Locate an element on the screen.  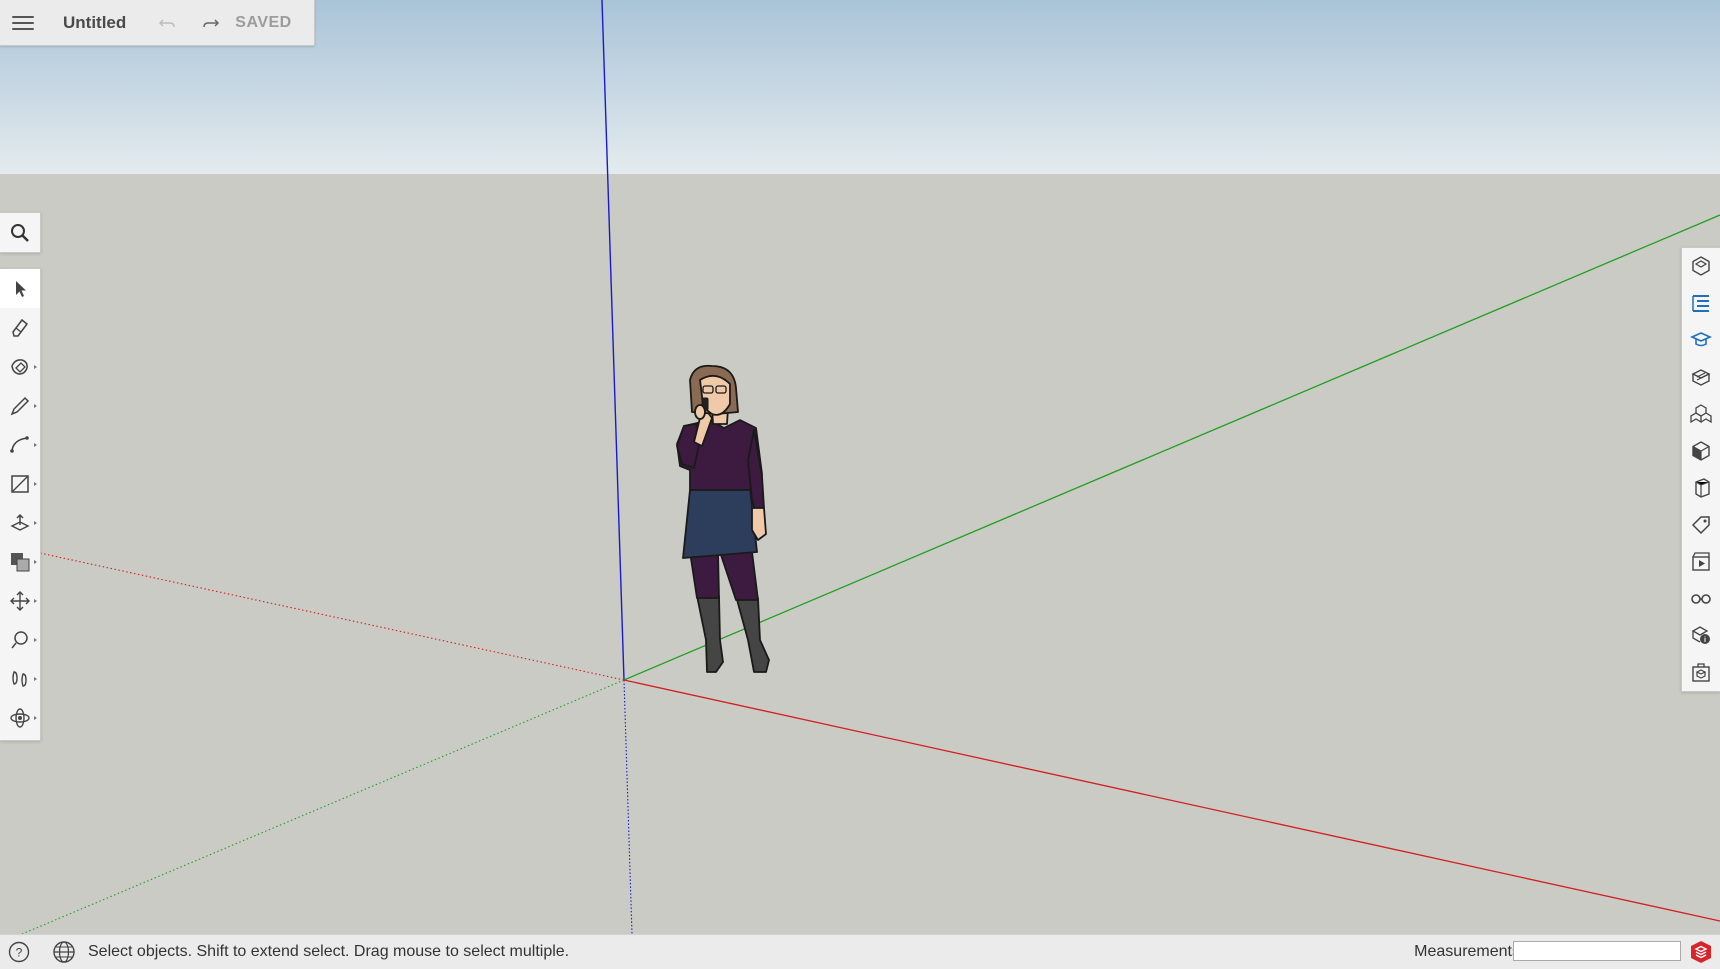
search-tool-panel is located at coordinates (20, 232).